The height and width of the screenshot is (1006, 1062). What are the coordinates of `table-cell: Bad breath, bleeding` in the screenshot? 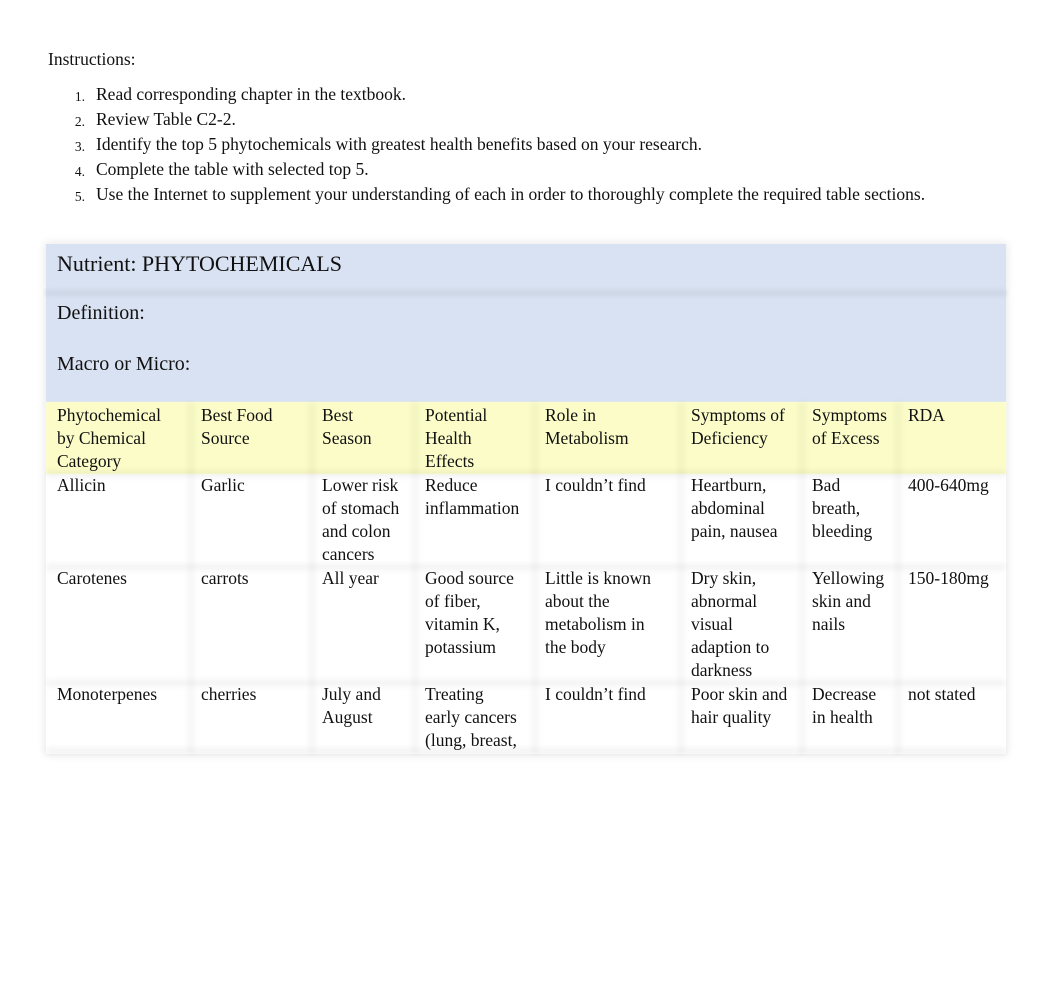 It's located at (842, 508).